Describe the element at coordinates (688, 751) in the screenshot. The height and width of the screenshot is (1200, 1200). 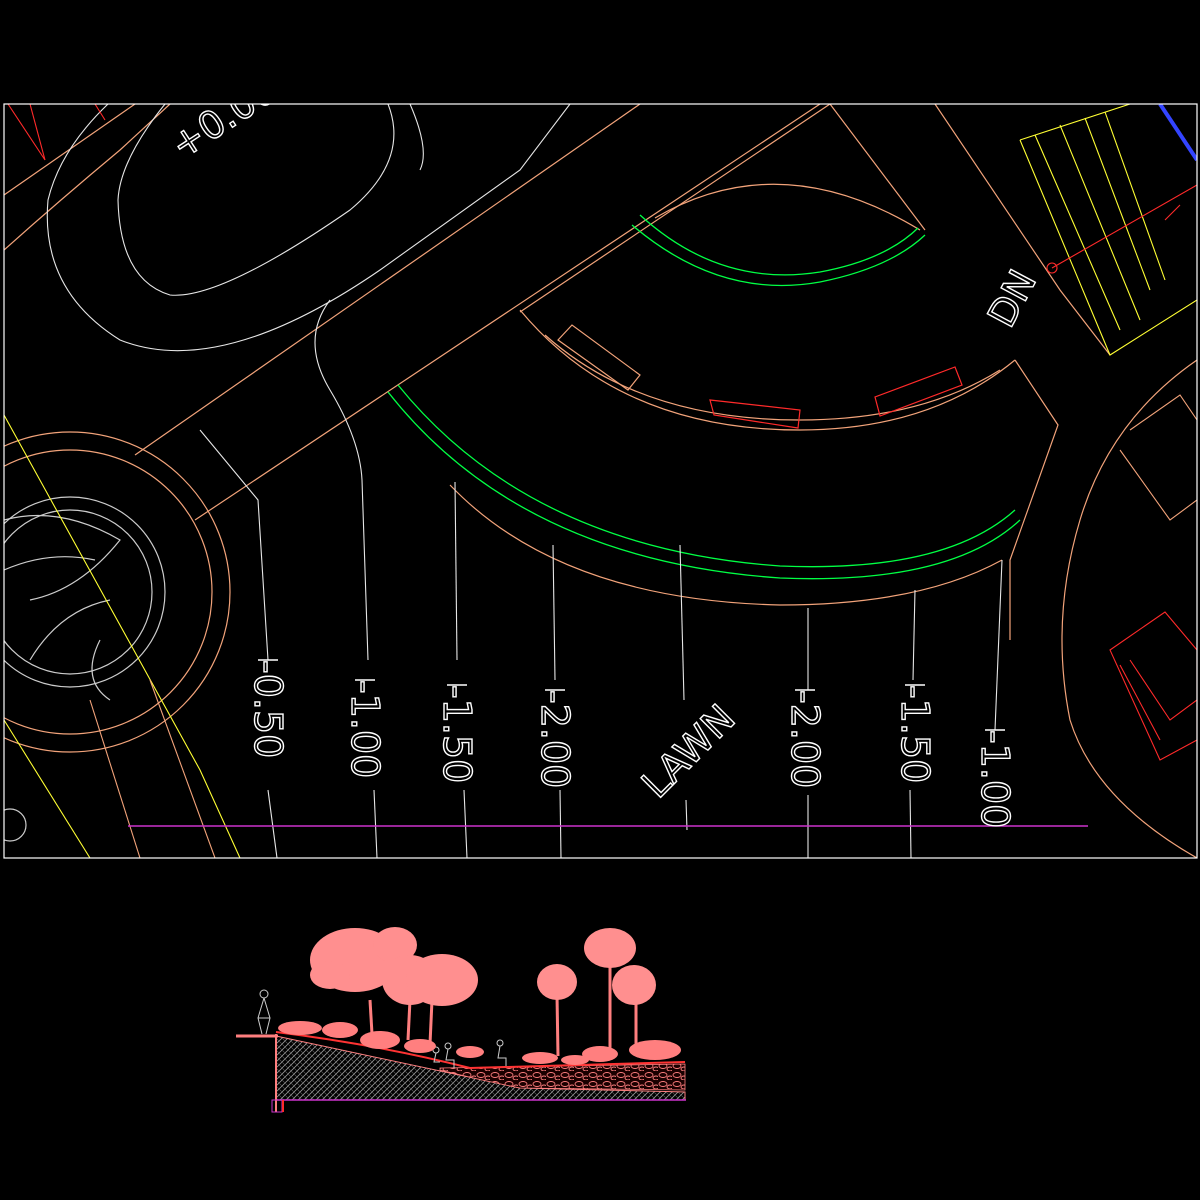
I see `lawn-label: LAWN` at that location.